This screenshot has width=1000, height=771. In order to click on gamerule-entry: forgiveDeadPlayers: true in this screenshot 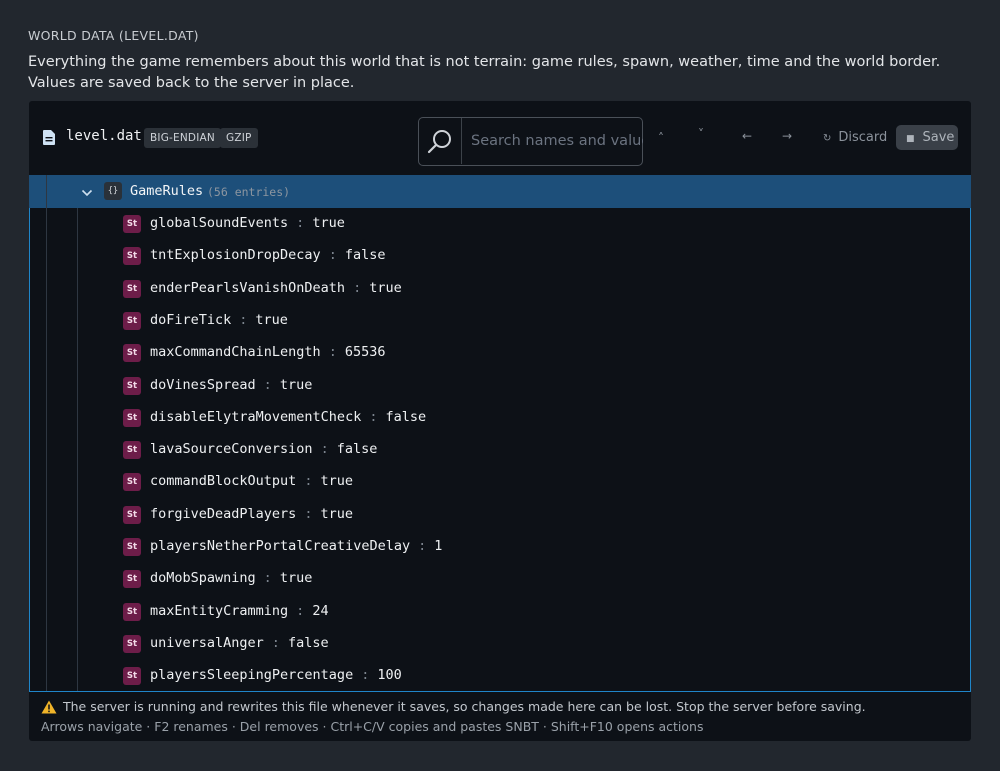, I will do `click(251, 514)`.